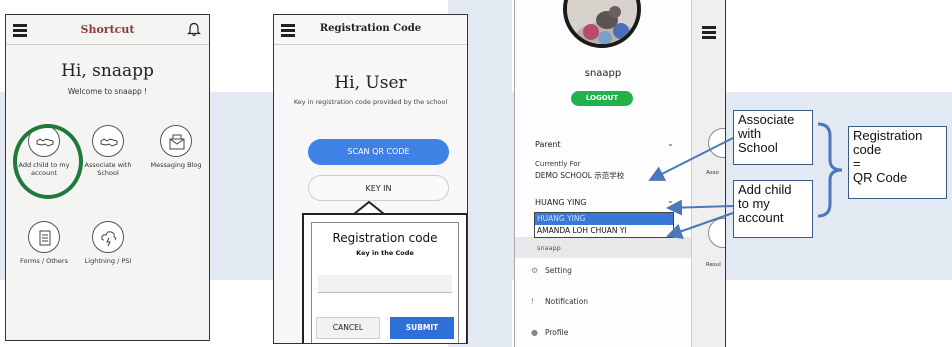 The width and height of the screenshot is (952, 347). I want to click on annotation-line: =, so click(857, 163).